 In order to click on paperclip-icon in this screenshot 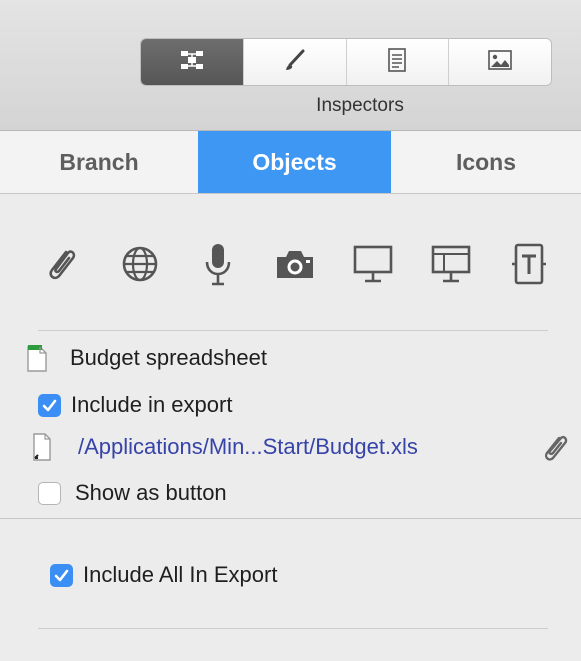, I will do `click(62, 264)`.